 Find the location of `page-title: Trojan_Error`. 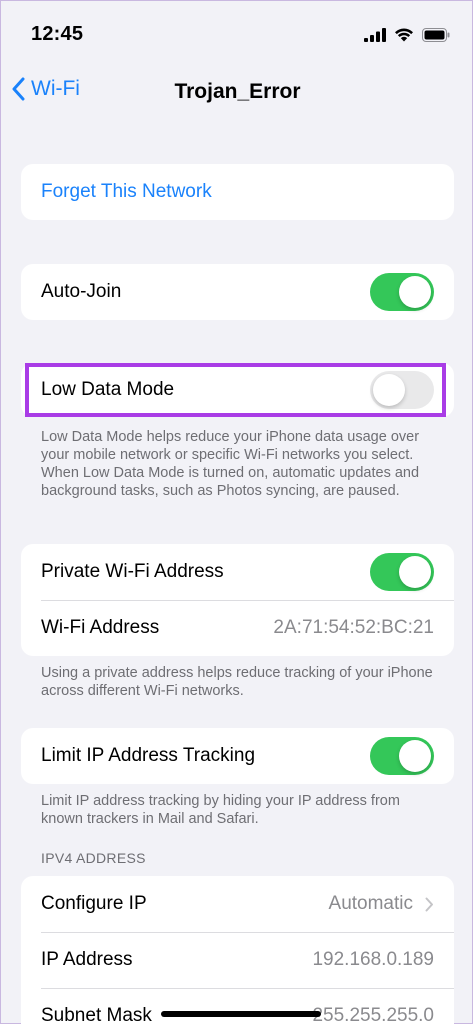

page-title: Trojan_Error is located at coordinates (237, 91).